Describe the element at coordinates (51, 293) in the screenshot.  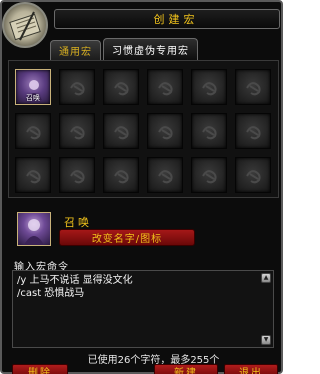
I see `macro-command-line: /cast 恐惧战马` at that location.